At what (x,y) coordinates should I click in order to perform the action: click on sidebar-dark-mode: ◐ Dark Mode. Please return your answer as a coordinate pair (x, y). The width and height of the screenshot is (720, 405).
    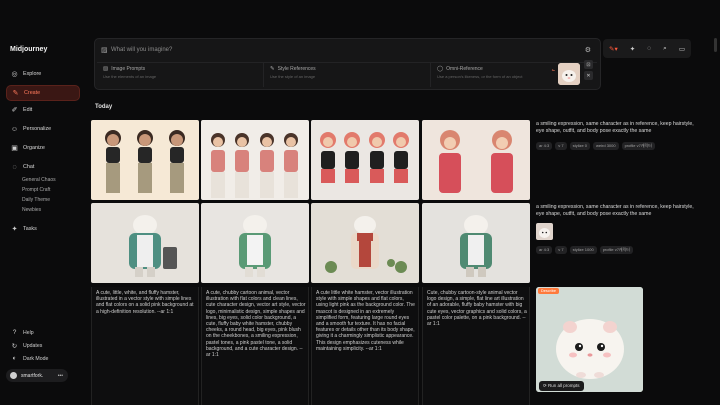
    Looking at the image, I should click on (27, 358).